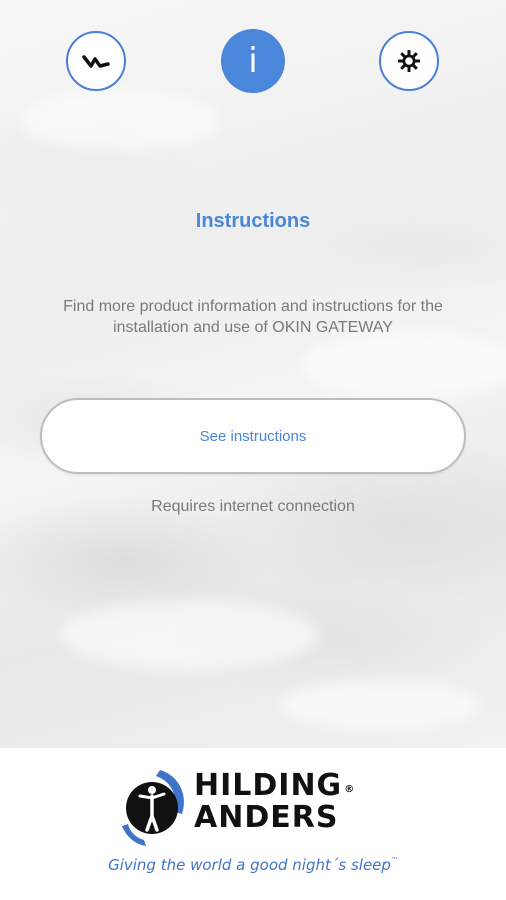 This screenshot has height=900, width=506. I want to click on page-title: Instructions, so click(253, 221).